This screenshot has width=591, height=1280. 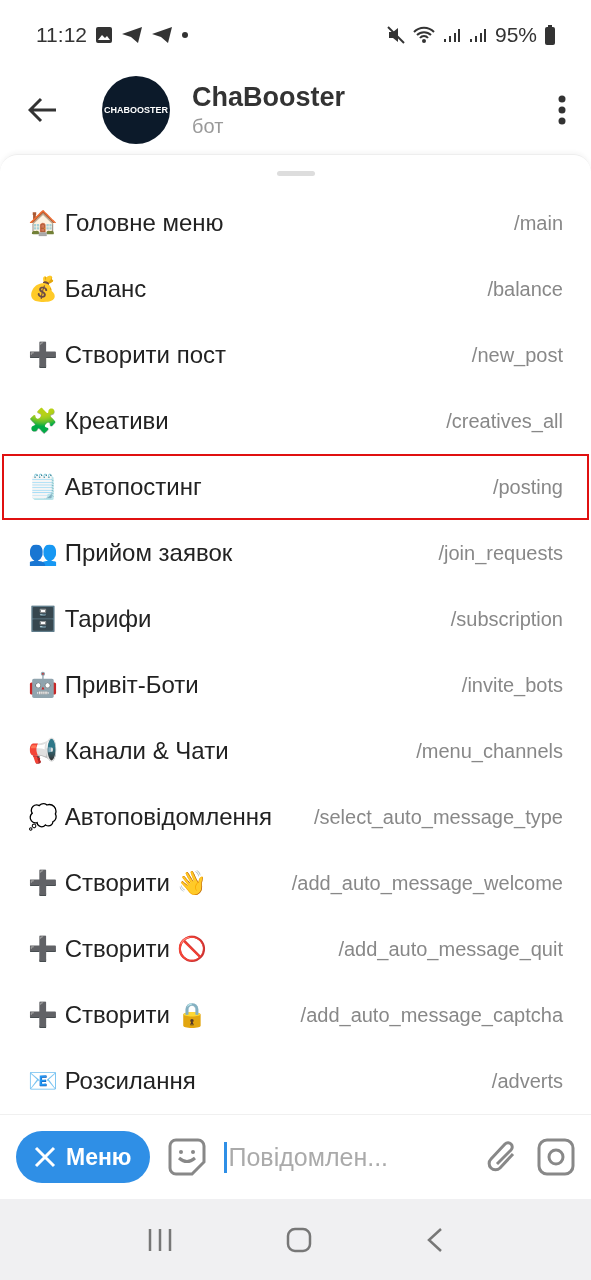 What do you see at coordinates (112, 1081) in the screenshot?
I see `command-label: 📧 Розсилання` at bounding box center [112, 1081].